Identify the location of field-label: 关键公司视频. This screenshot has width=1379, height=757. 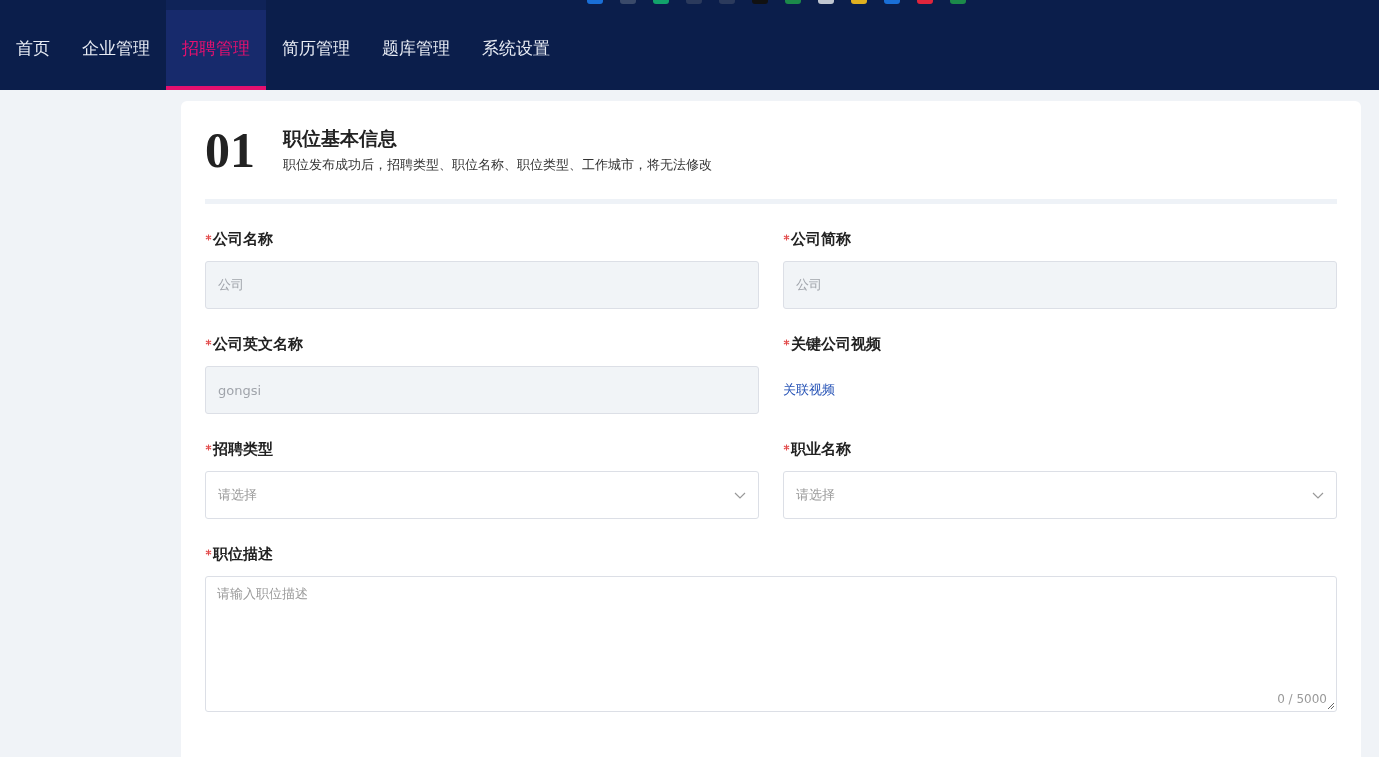
(836, 344).